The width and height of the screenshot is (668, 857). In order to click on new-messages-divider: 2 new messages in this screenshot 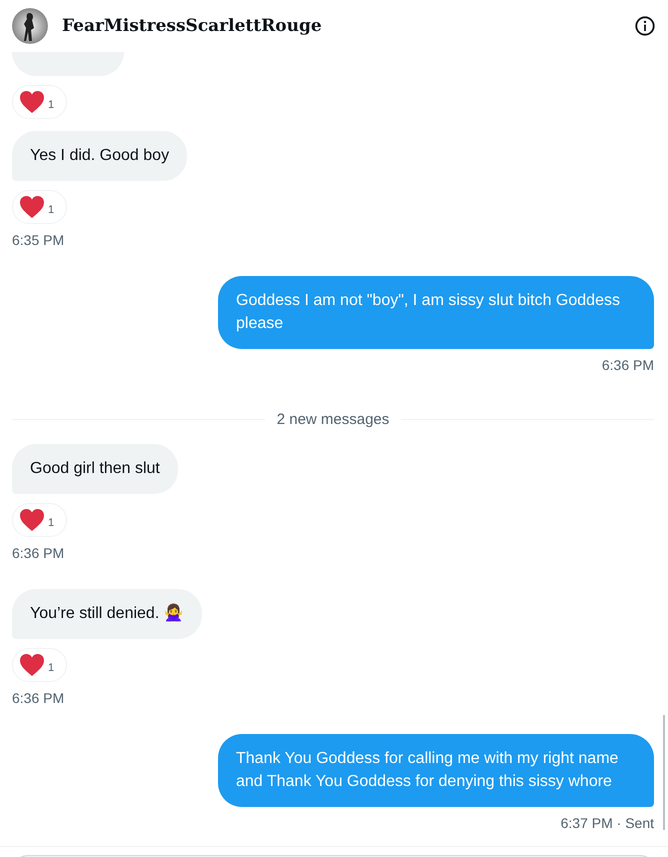, I will do `click(333, 419)`.